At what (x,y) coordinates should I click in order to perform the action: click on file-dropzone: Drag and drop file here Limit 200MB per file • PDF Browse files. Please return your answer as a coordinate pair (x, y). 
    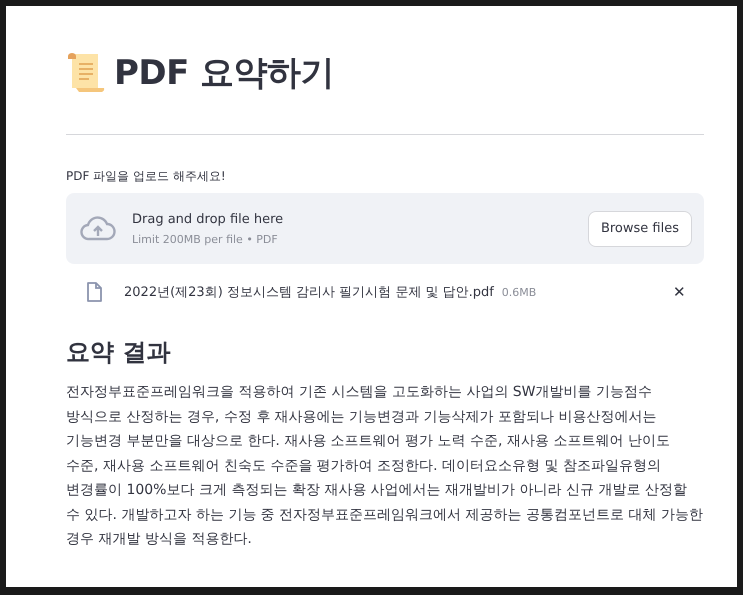
    Looking at the image, I should click on (385, 228).